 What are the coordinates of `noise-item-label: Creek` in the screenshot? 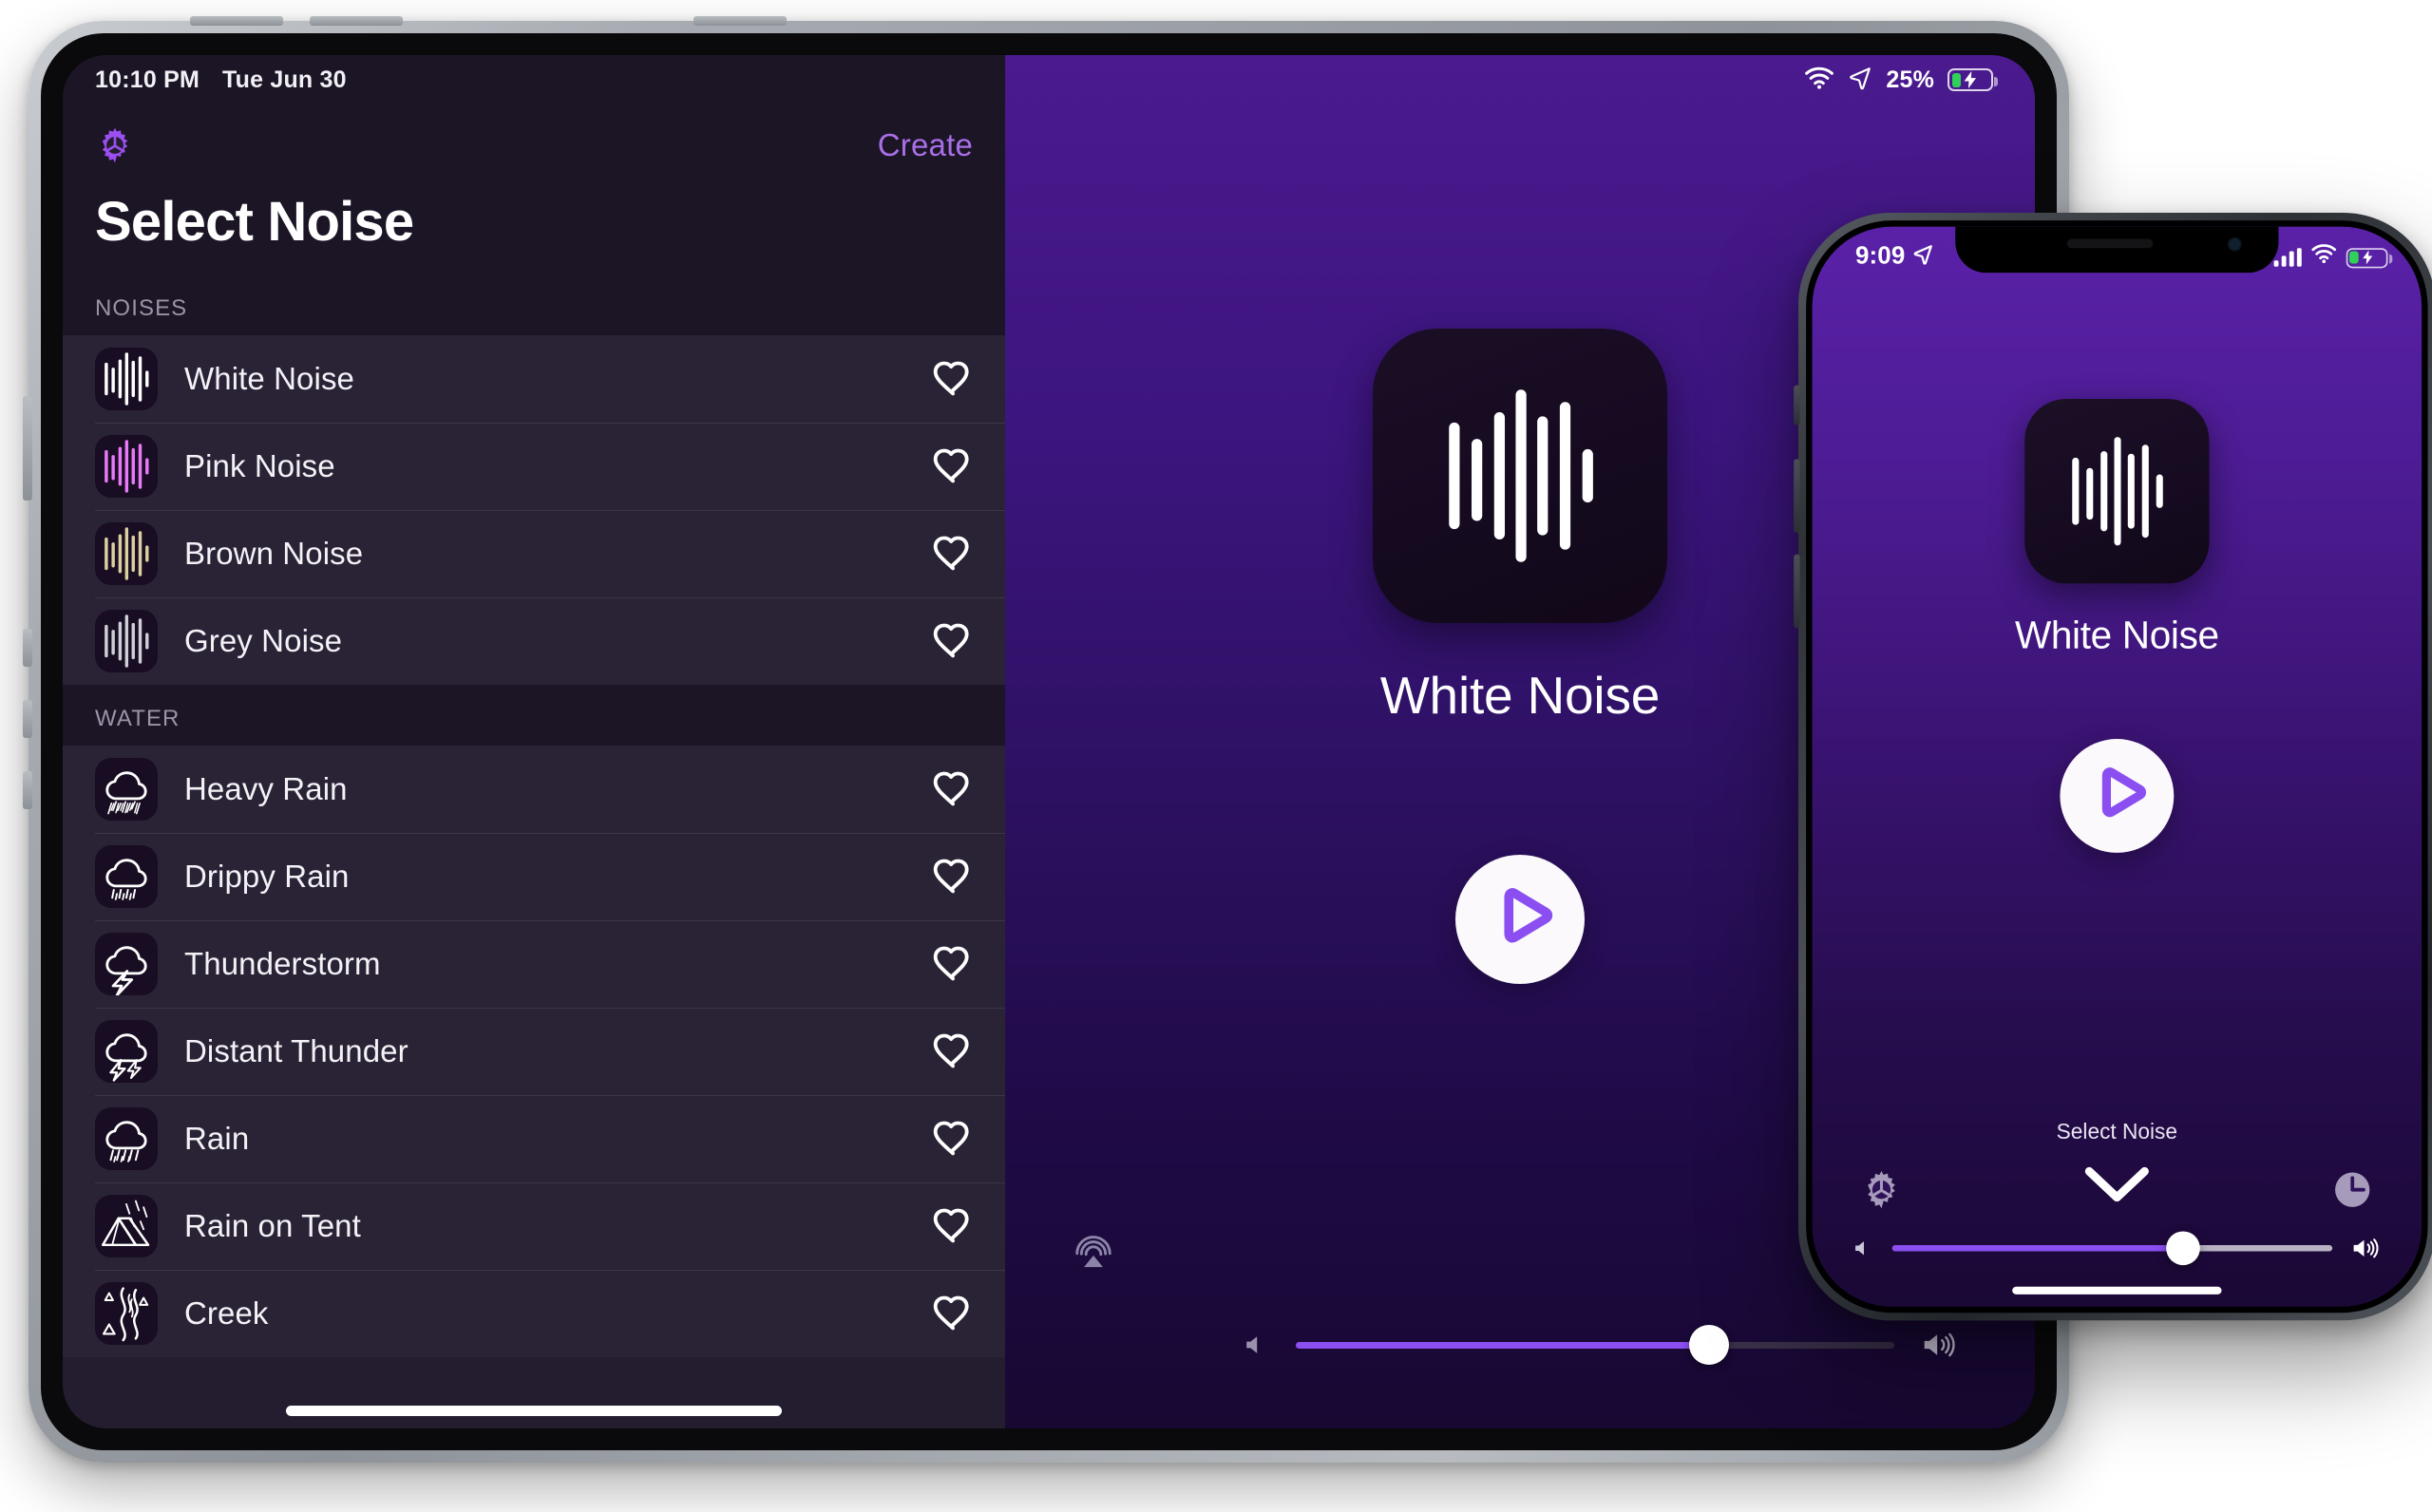 It's located at (226, 1313).